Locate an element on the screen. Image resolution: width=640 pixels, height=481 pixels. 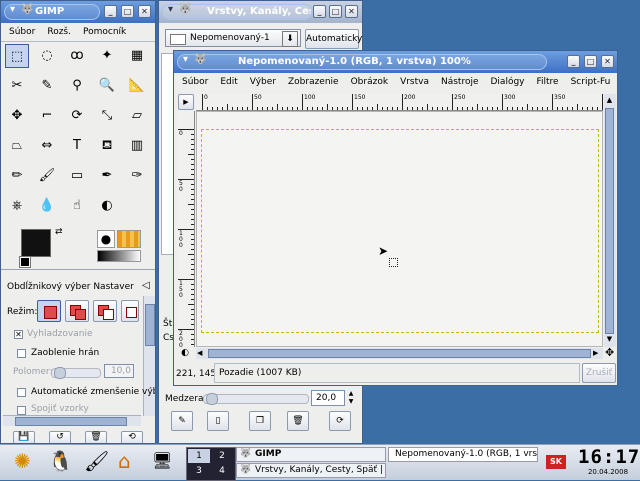
merged-checkbox is located at coordinates (21, 410).